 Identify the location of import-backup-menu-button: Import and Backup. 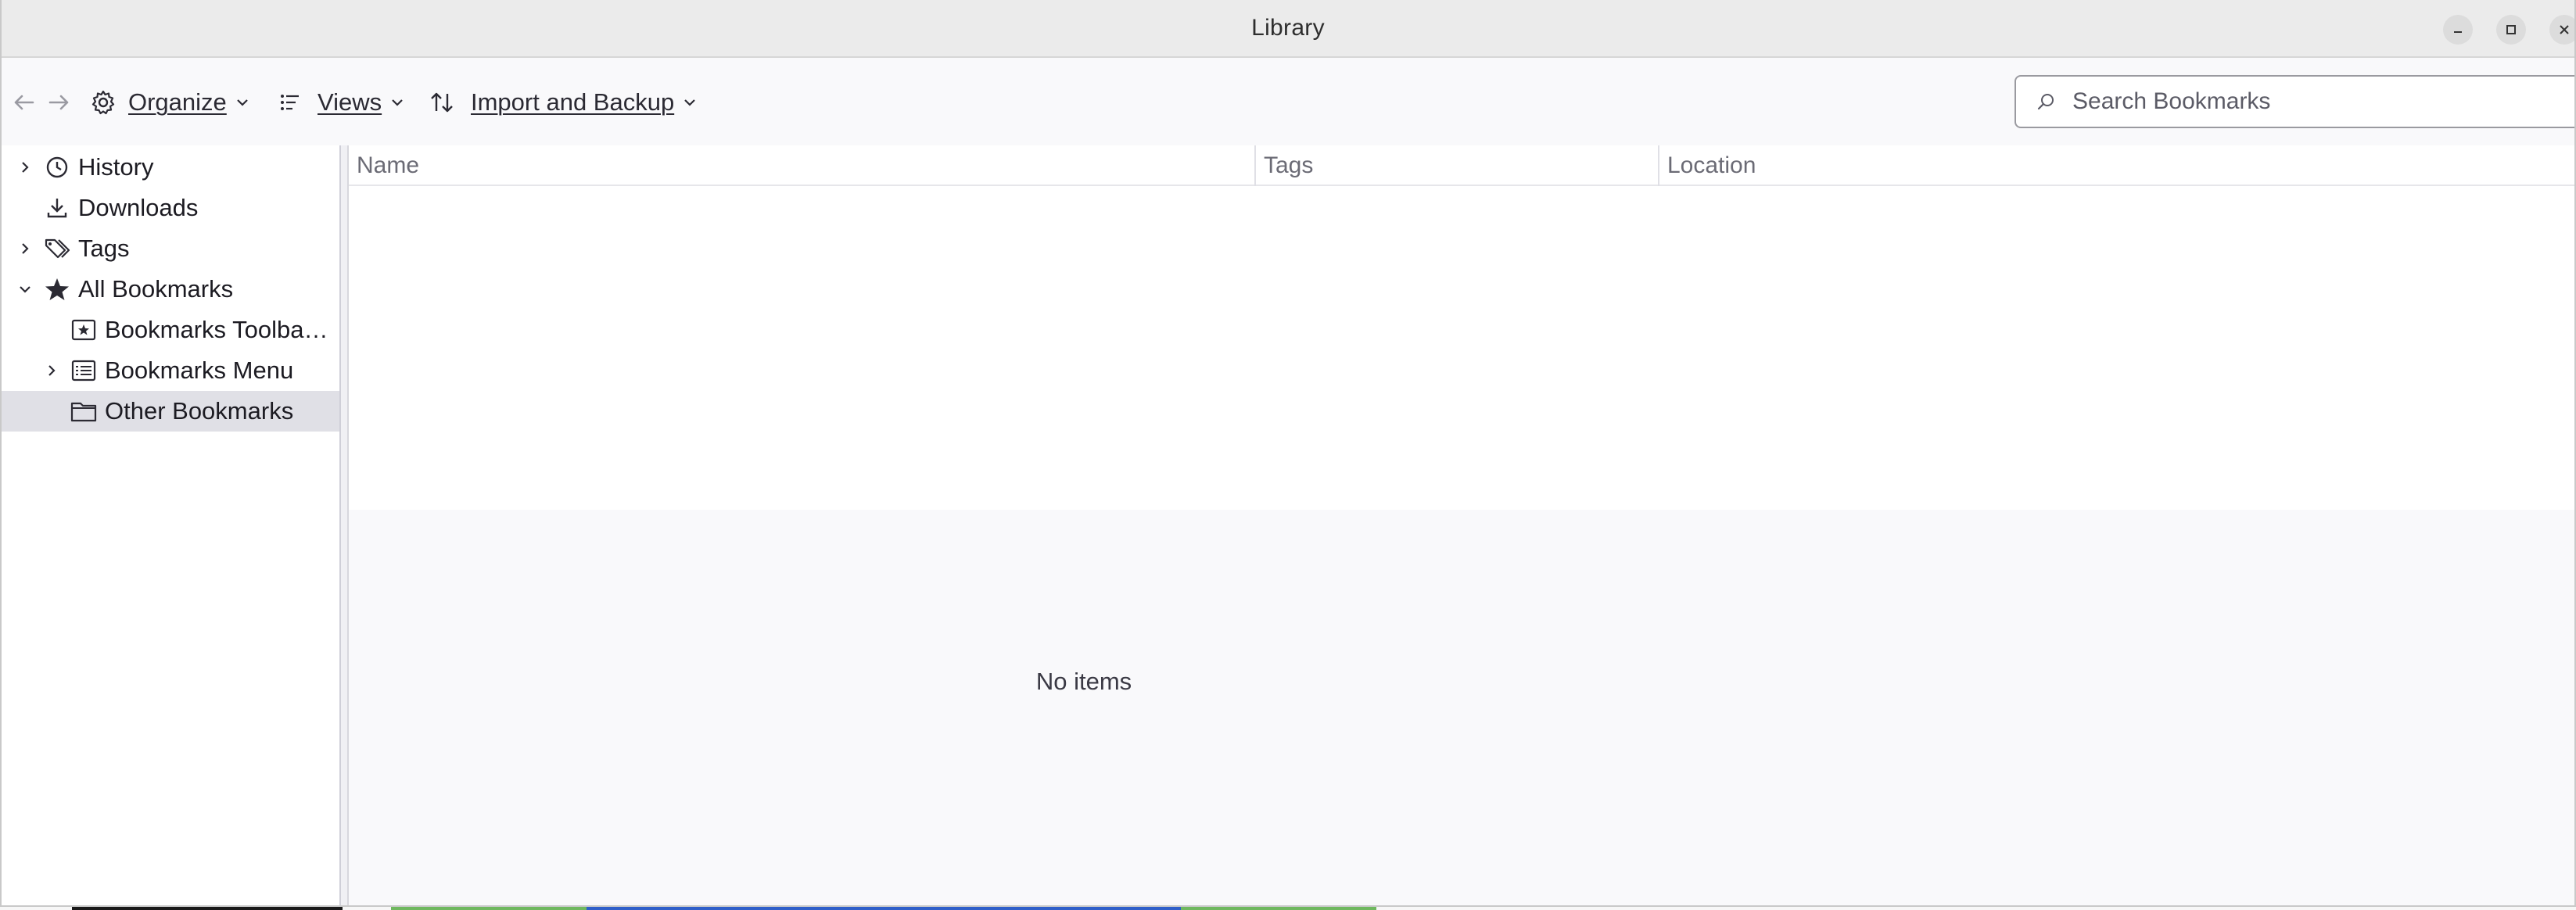
(563, 102).